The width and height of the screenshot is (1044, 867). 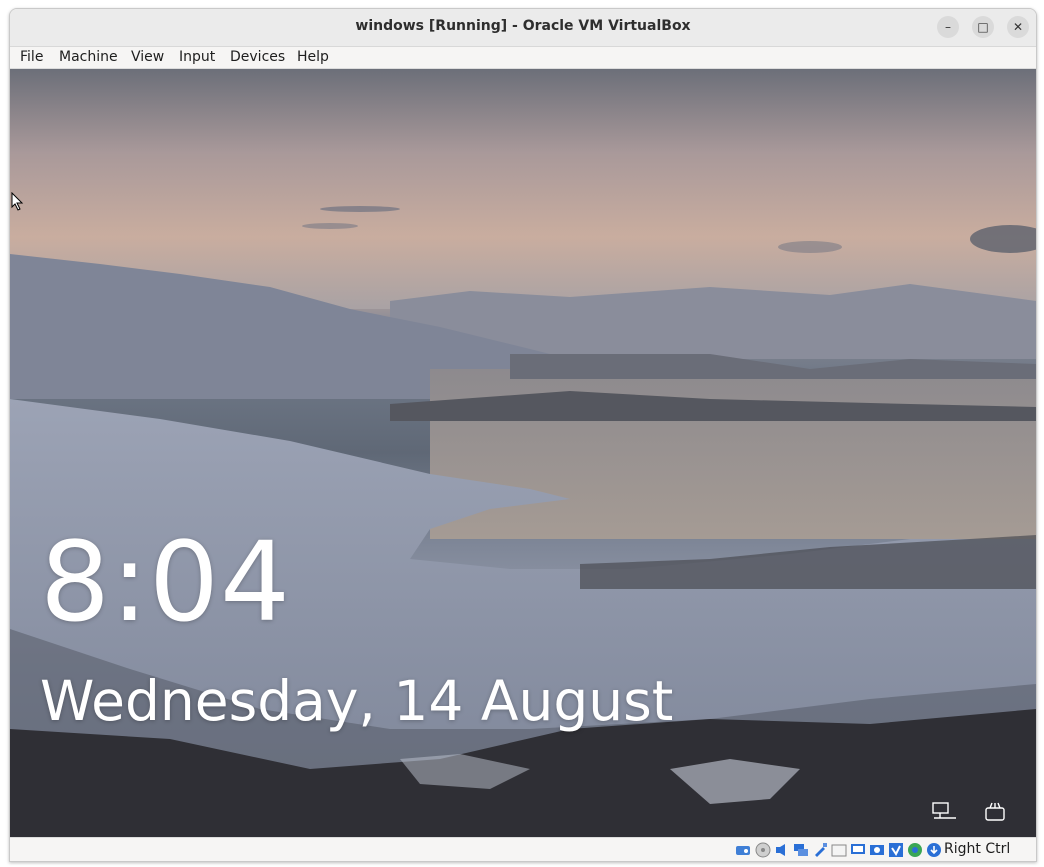 What do you see at coordinates (820, 850) in the screenshot?
I see `usb-icon` at bounding box center [820, 850].